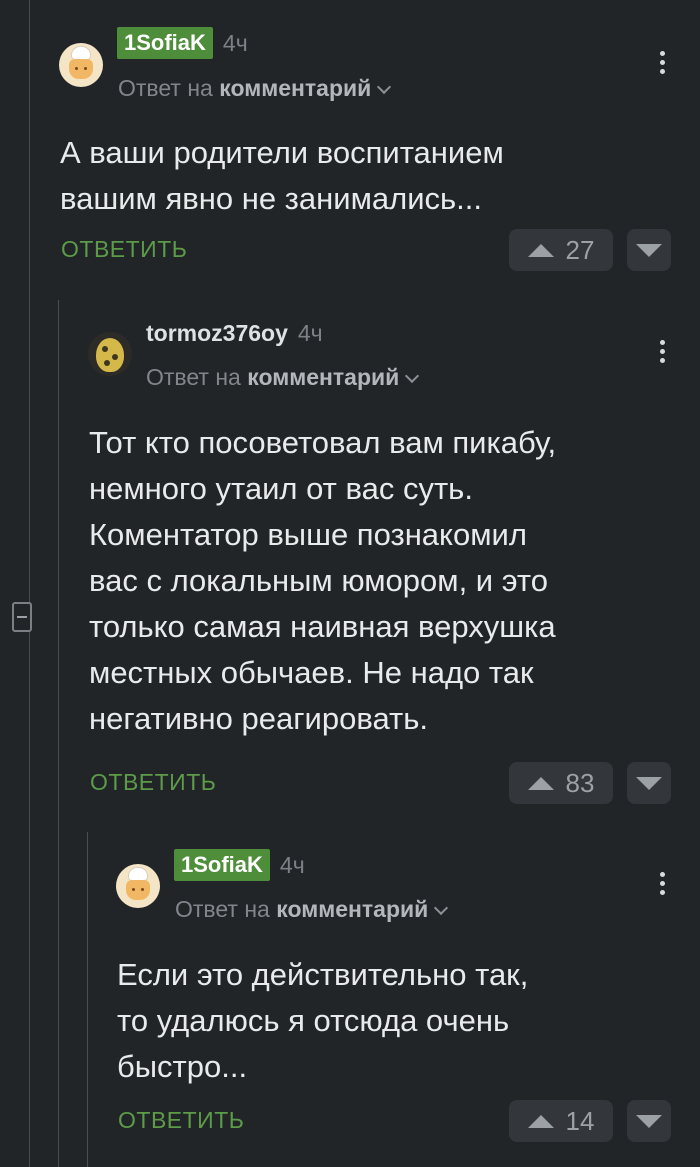 The width and height of the screenshot is (700, 1167). Describe the element at coordinates (580, 249) in the screenshot. I see `rating-value: 27` at that location.